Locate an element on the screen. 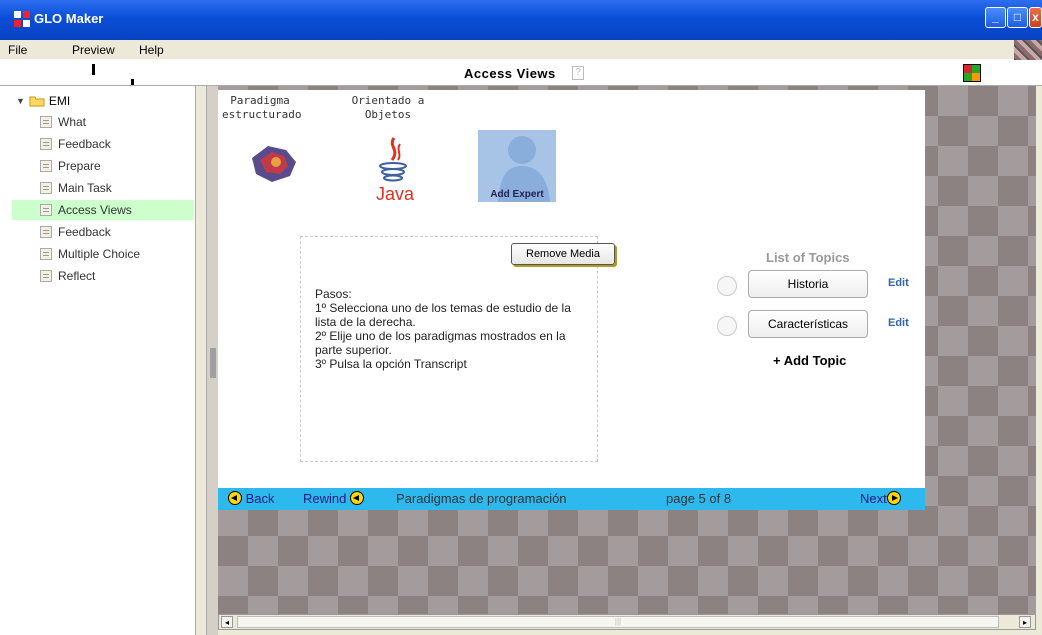 The height and width of the screenshot is (635, 1042). lesson-title: Paradigmas de programación is located at coordinates (481, 498).